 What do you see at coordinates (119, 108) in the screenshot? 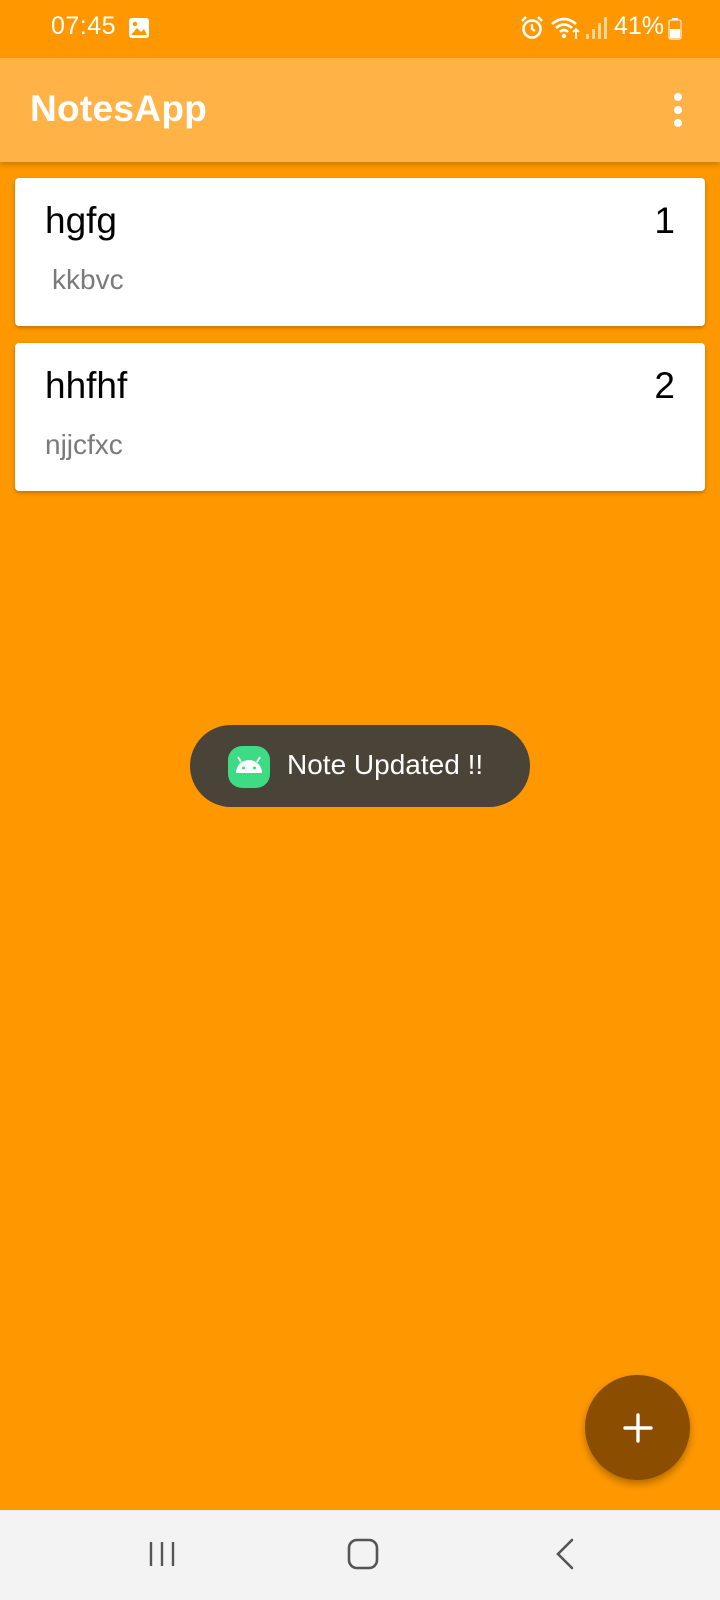
I see `app-title: NotesApp` at bounding box center [119, 108].